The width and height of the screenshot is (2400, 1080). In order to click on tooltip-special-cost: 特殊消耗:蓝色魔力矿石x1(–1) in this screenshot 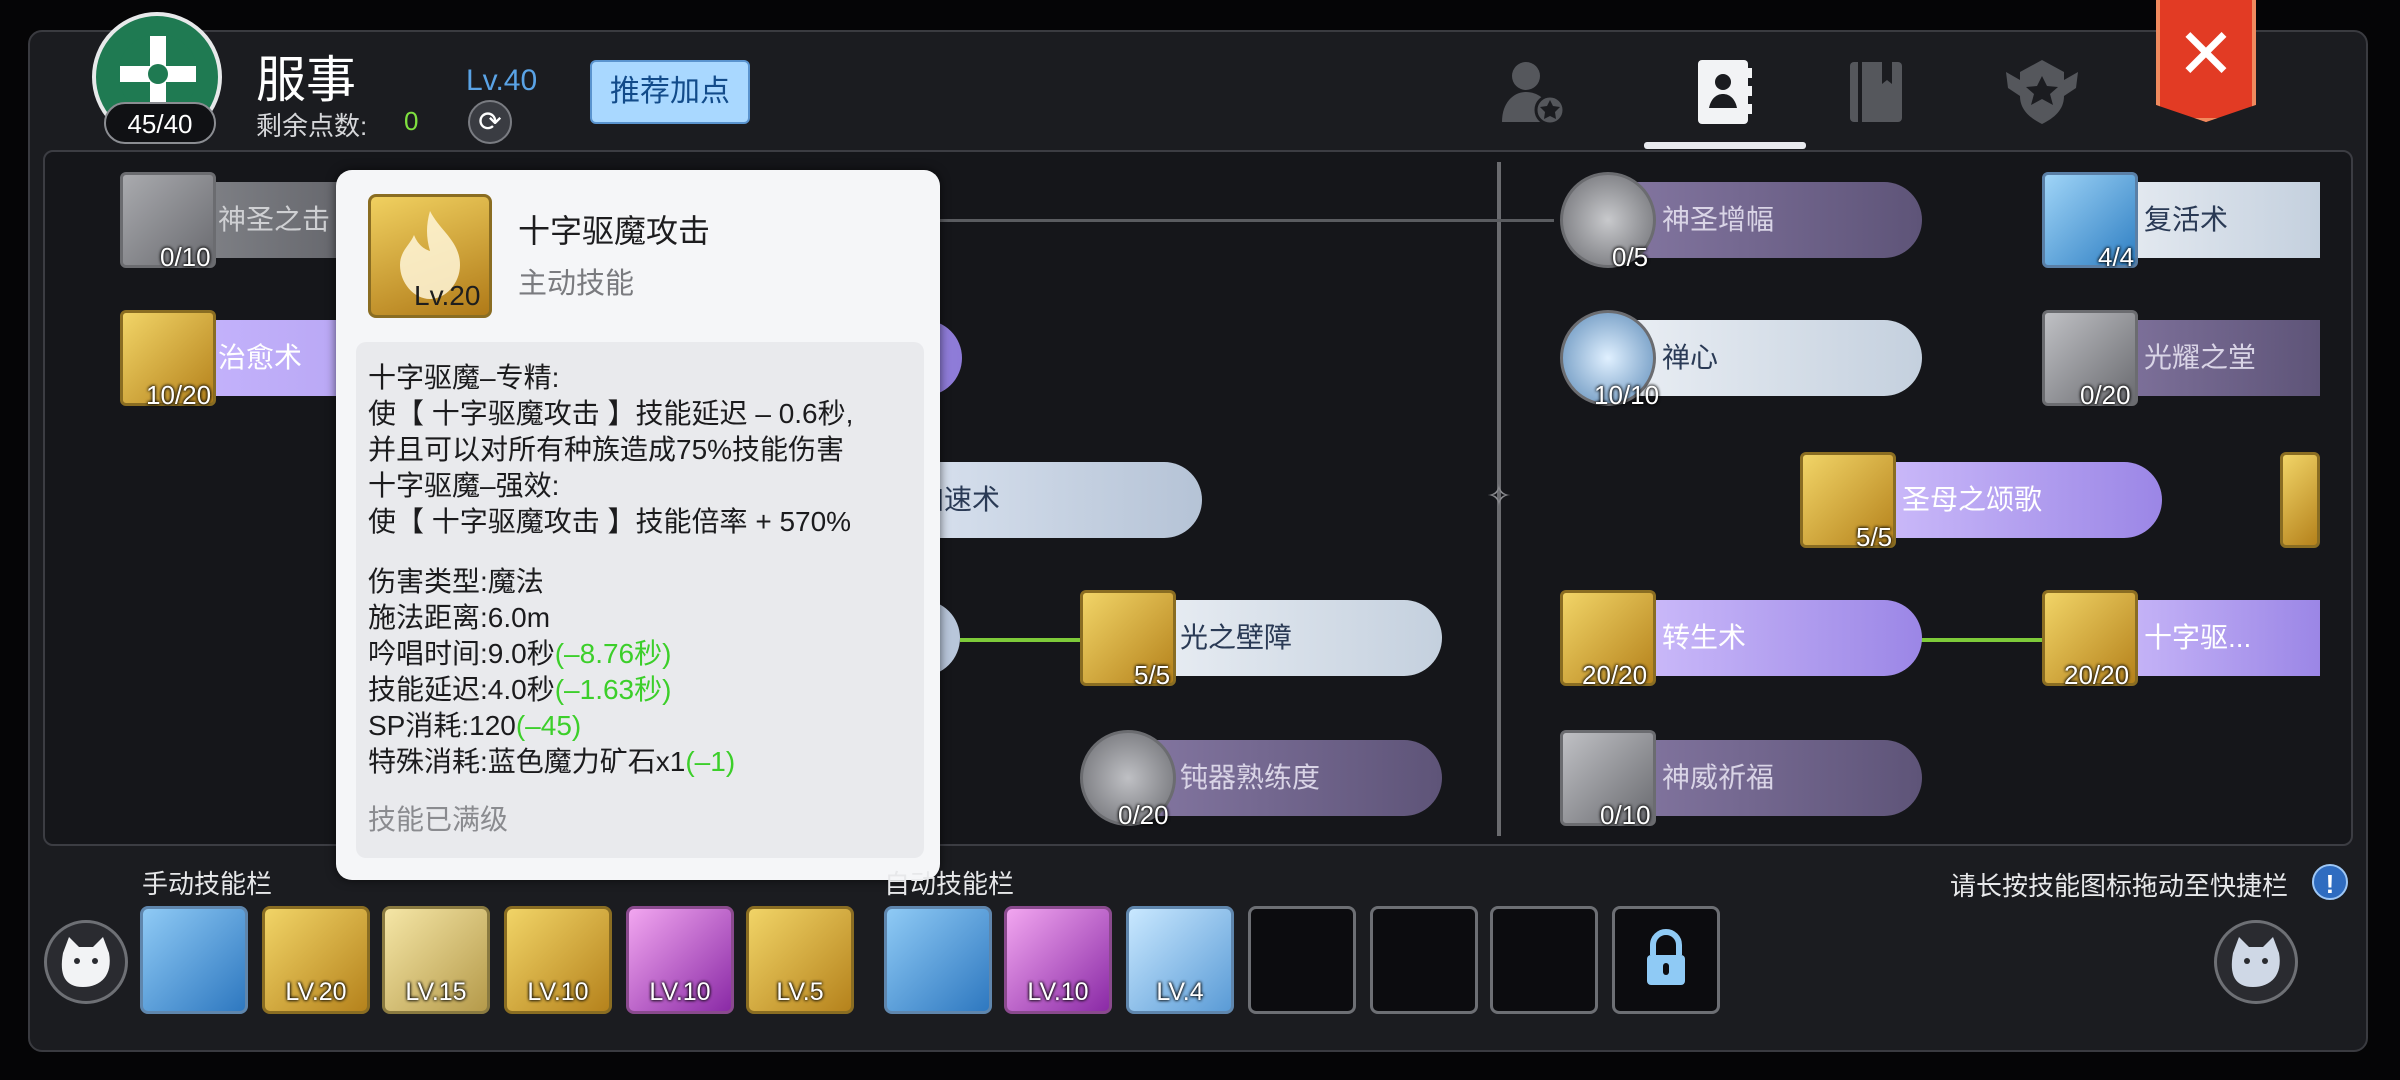, I will do `click(552, 761)`.